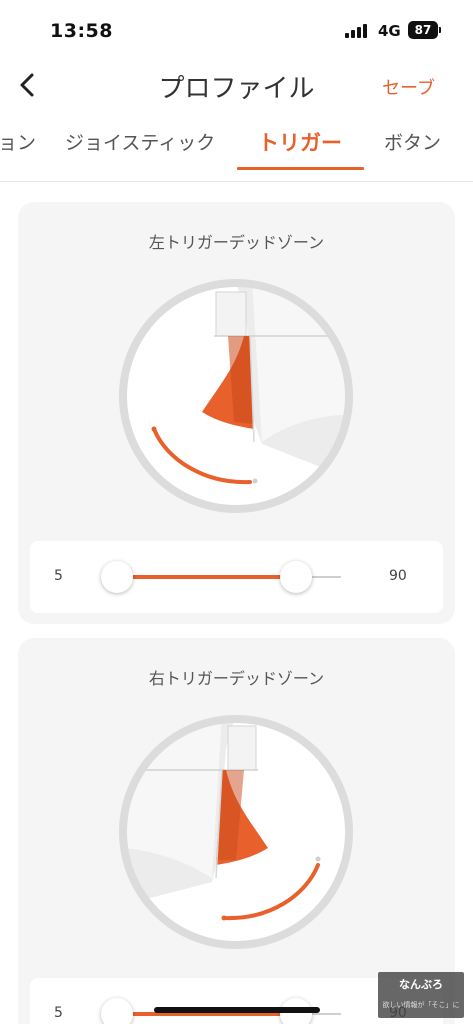  What do you see at coordinates (18, 141) in the screenshot?
I see `tab-button-partial: ョン` at bounding box center [18, 141].